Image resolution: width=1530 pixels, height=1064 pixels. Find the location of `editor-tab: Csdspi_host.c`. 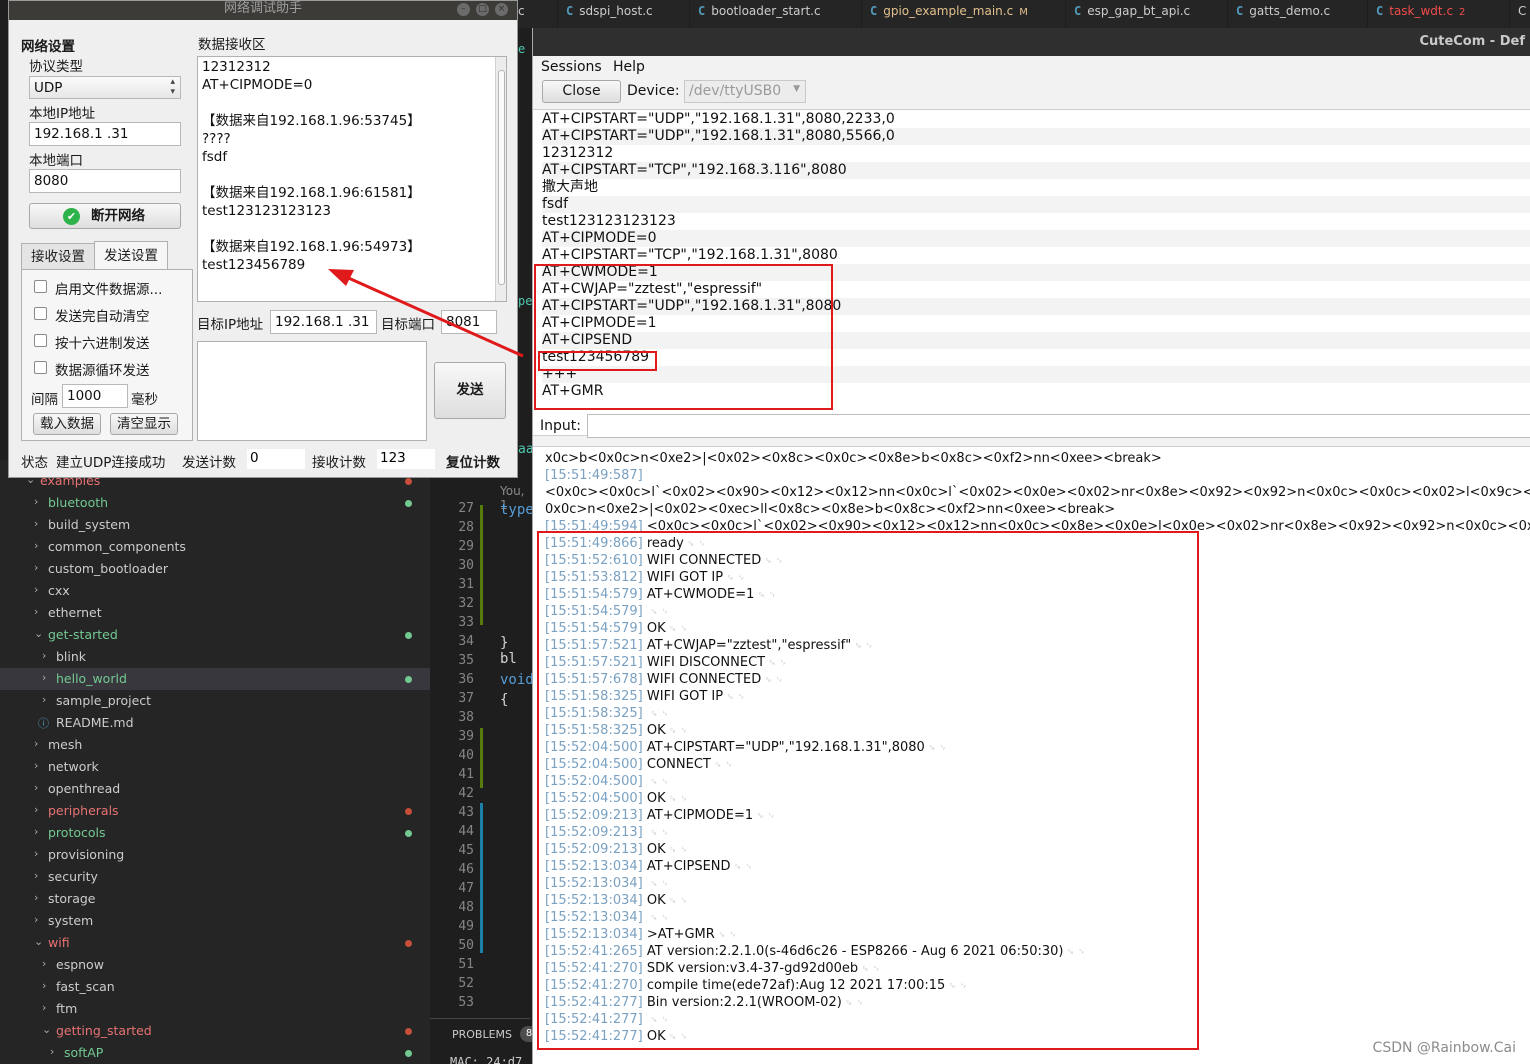

editor-tab: Csdspi_host.c is located at coordinates (624, 14).